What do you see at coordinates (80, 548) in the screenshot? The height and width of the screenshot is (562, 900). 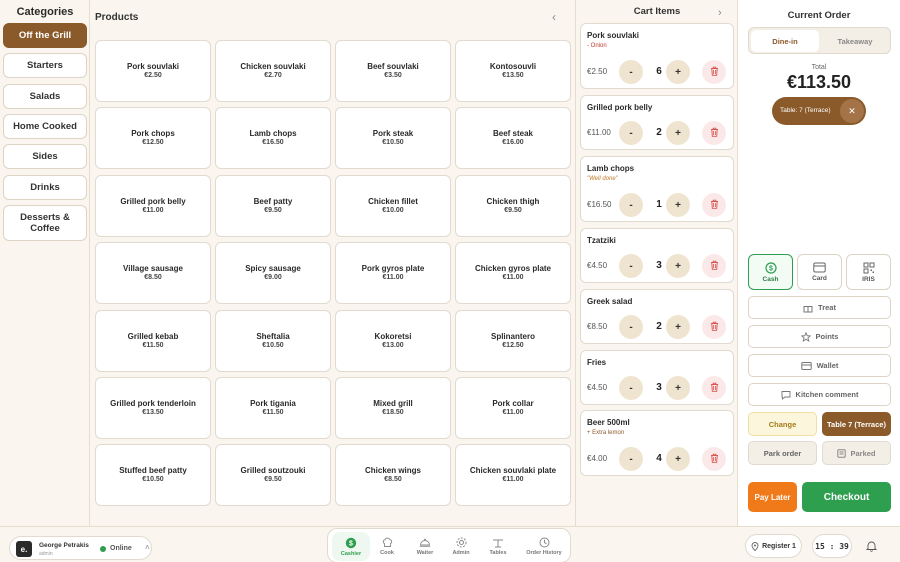 I see `user-menu: e. George Petrakis admin Online ˄` at bounding box center [80, 548].